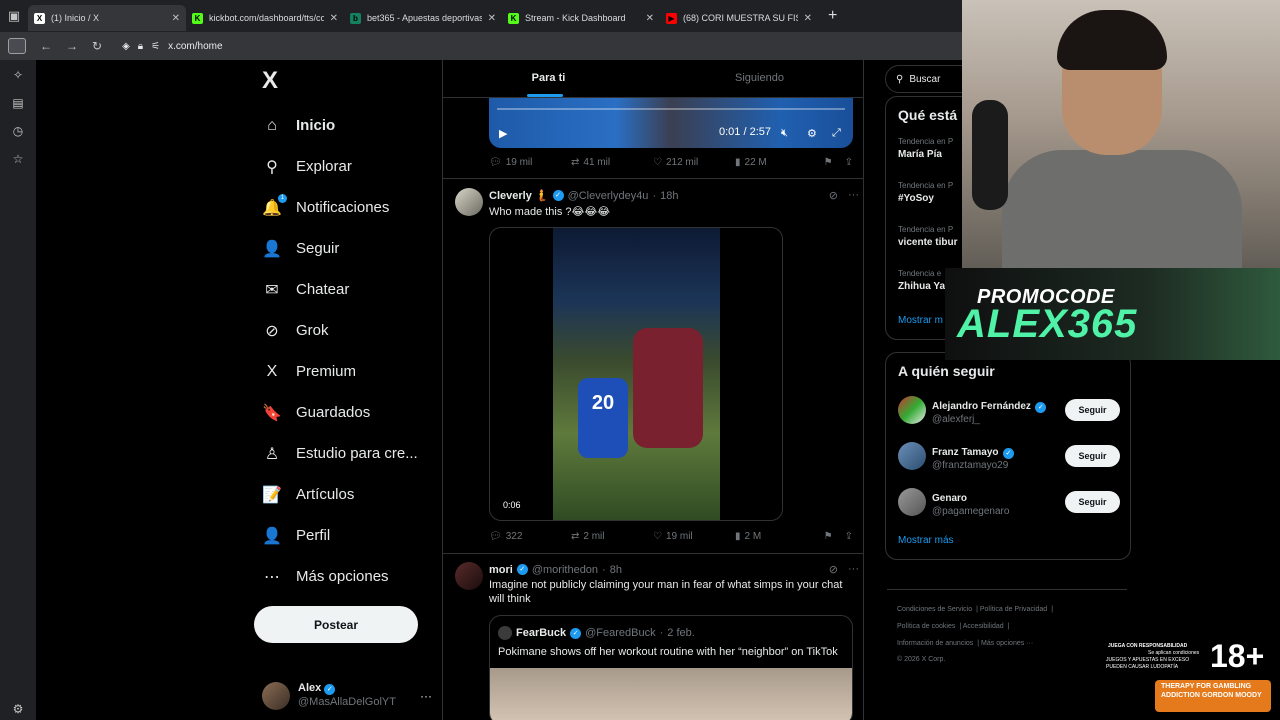 The image size is (1280, 720). What do you see at coordinates (340, 412) in the screenshot?
I see `nav-item-bookmark: 🔖 Guardados` at bounding box center [340, 412].